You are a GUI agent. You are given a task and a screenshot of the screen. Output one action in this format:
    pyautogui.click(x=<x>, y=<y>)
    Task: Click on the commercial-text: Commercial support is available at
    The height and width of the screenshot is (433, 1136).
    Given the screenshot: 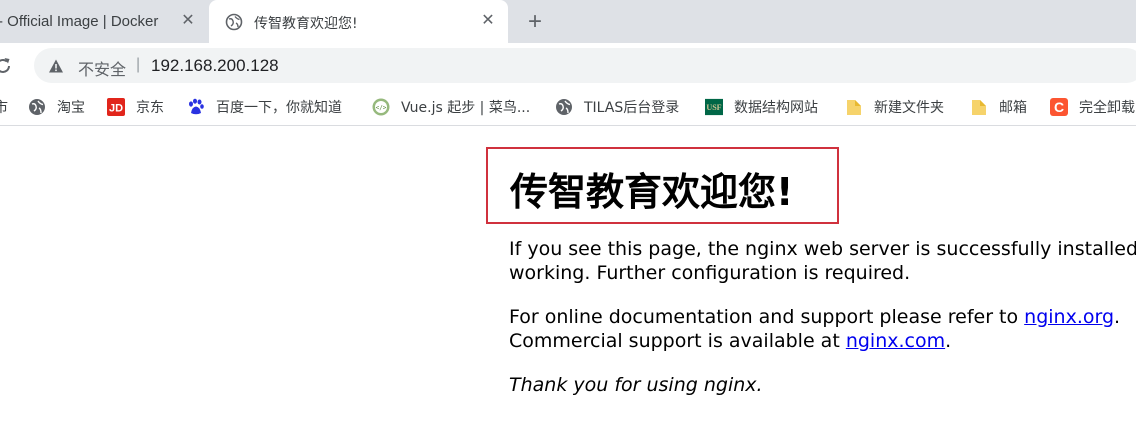 What is the action you would take?
    pyautogui.click(x=677, y=341)
    